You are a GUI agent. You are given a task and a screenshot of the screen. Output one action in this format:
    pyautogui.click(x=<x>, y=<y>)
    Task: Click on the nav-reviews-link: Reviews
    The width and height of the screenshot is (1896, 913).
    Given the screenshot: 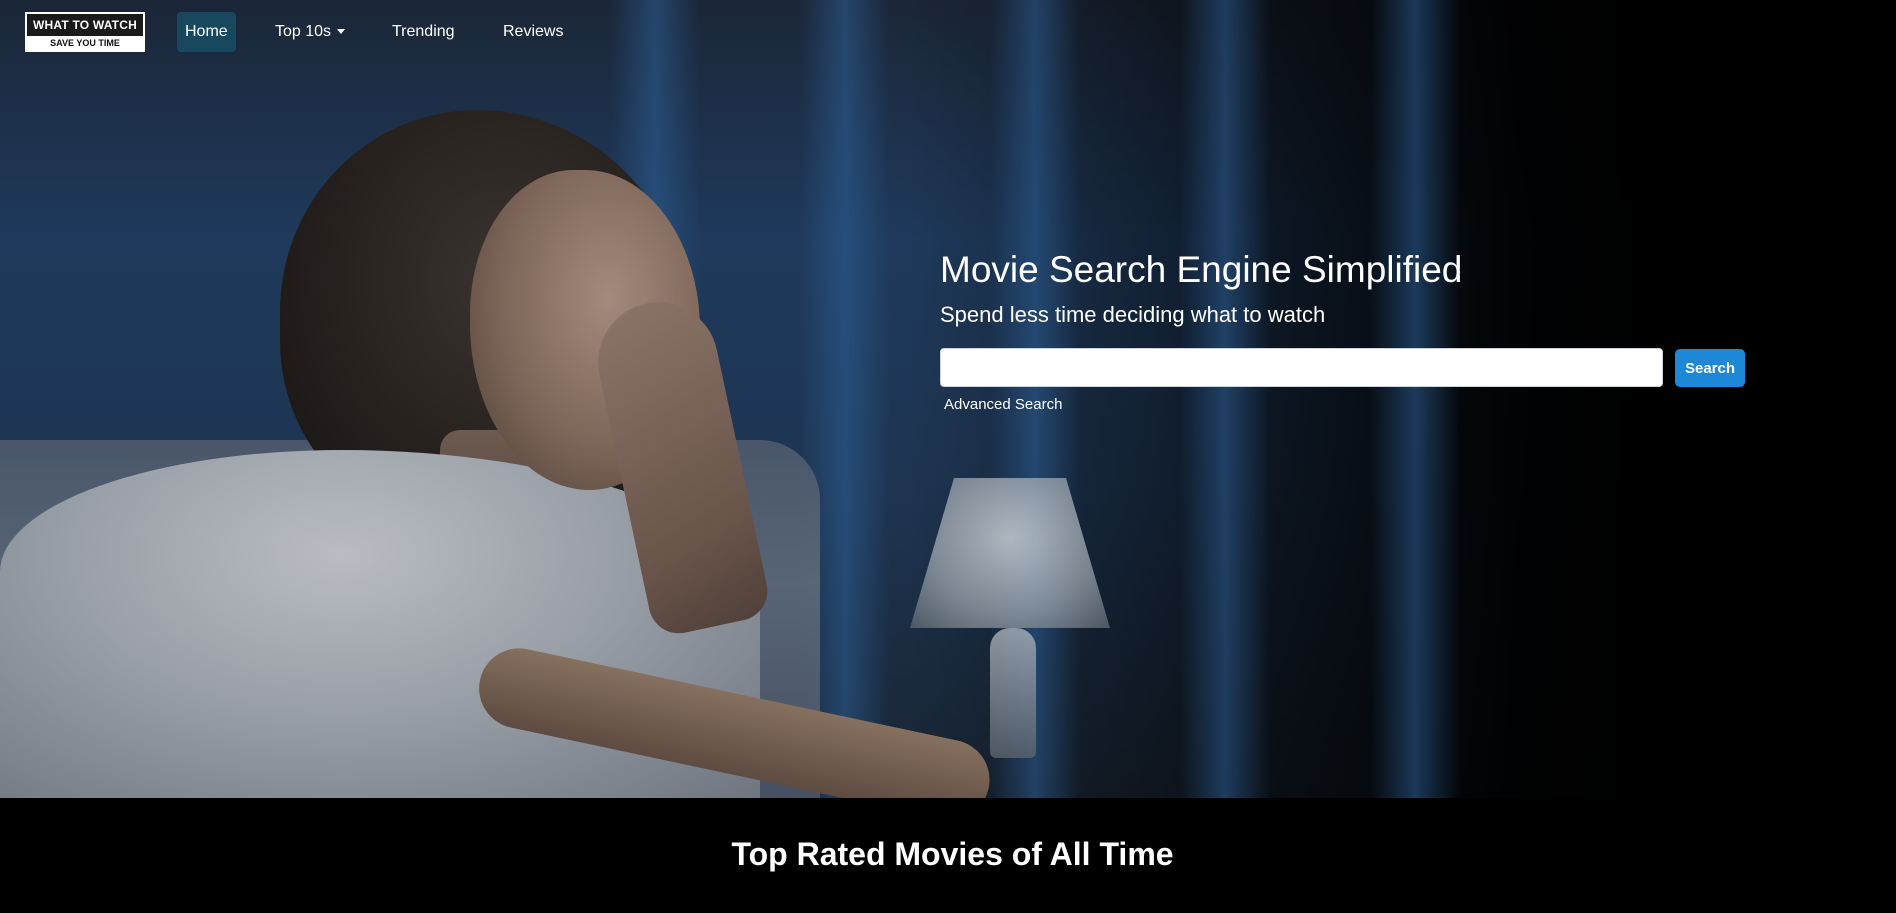 What is the action you would take?
    pyautogui.click(x=533, y=32)
    